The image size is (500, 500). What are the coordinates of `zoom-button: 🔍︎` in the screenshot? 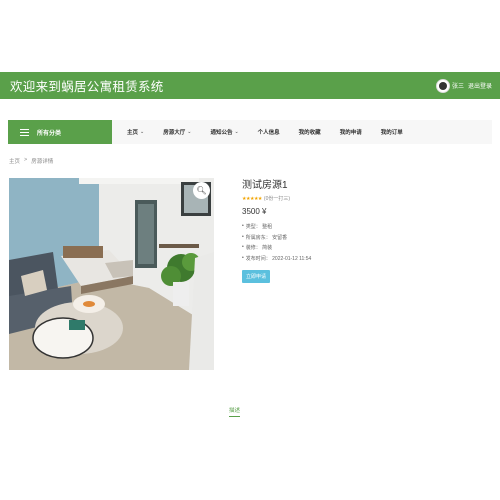 It's located at (201, 190).